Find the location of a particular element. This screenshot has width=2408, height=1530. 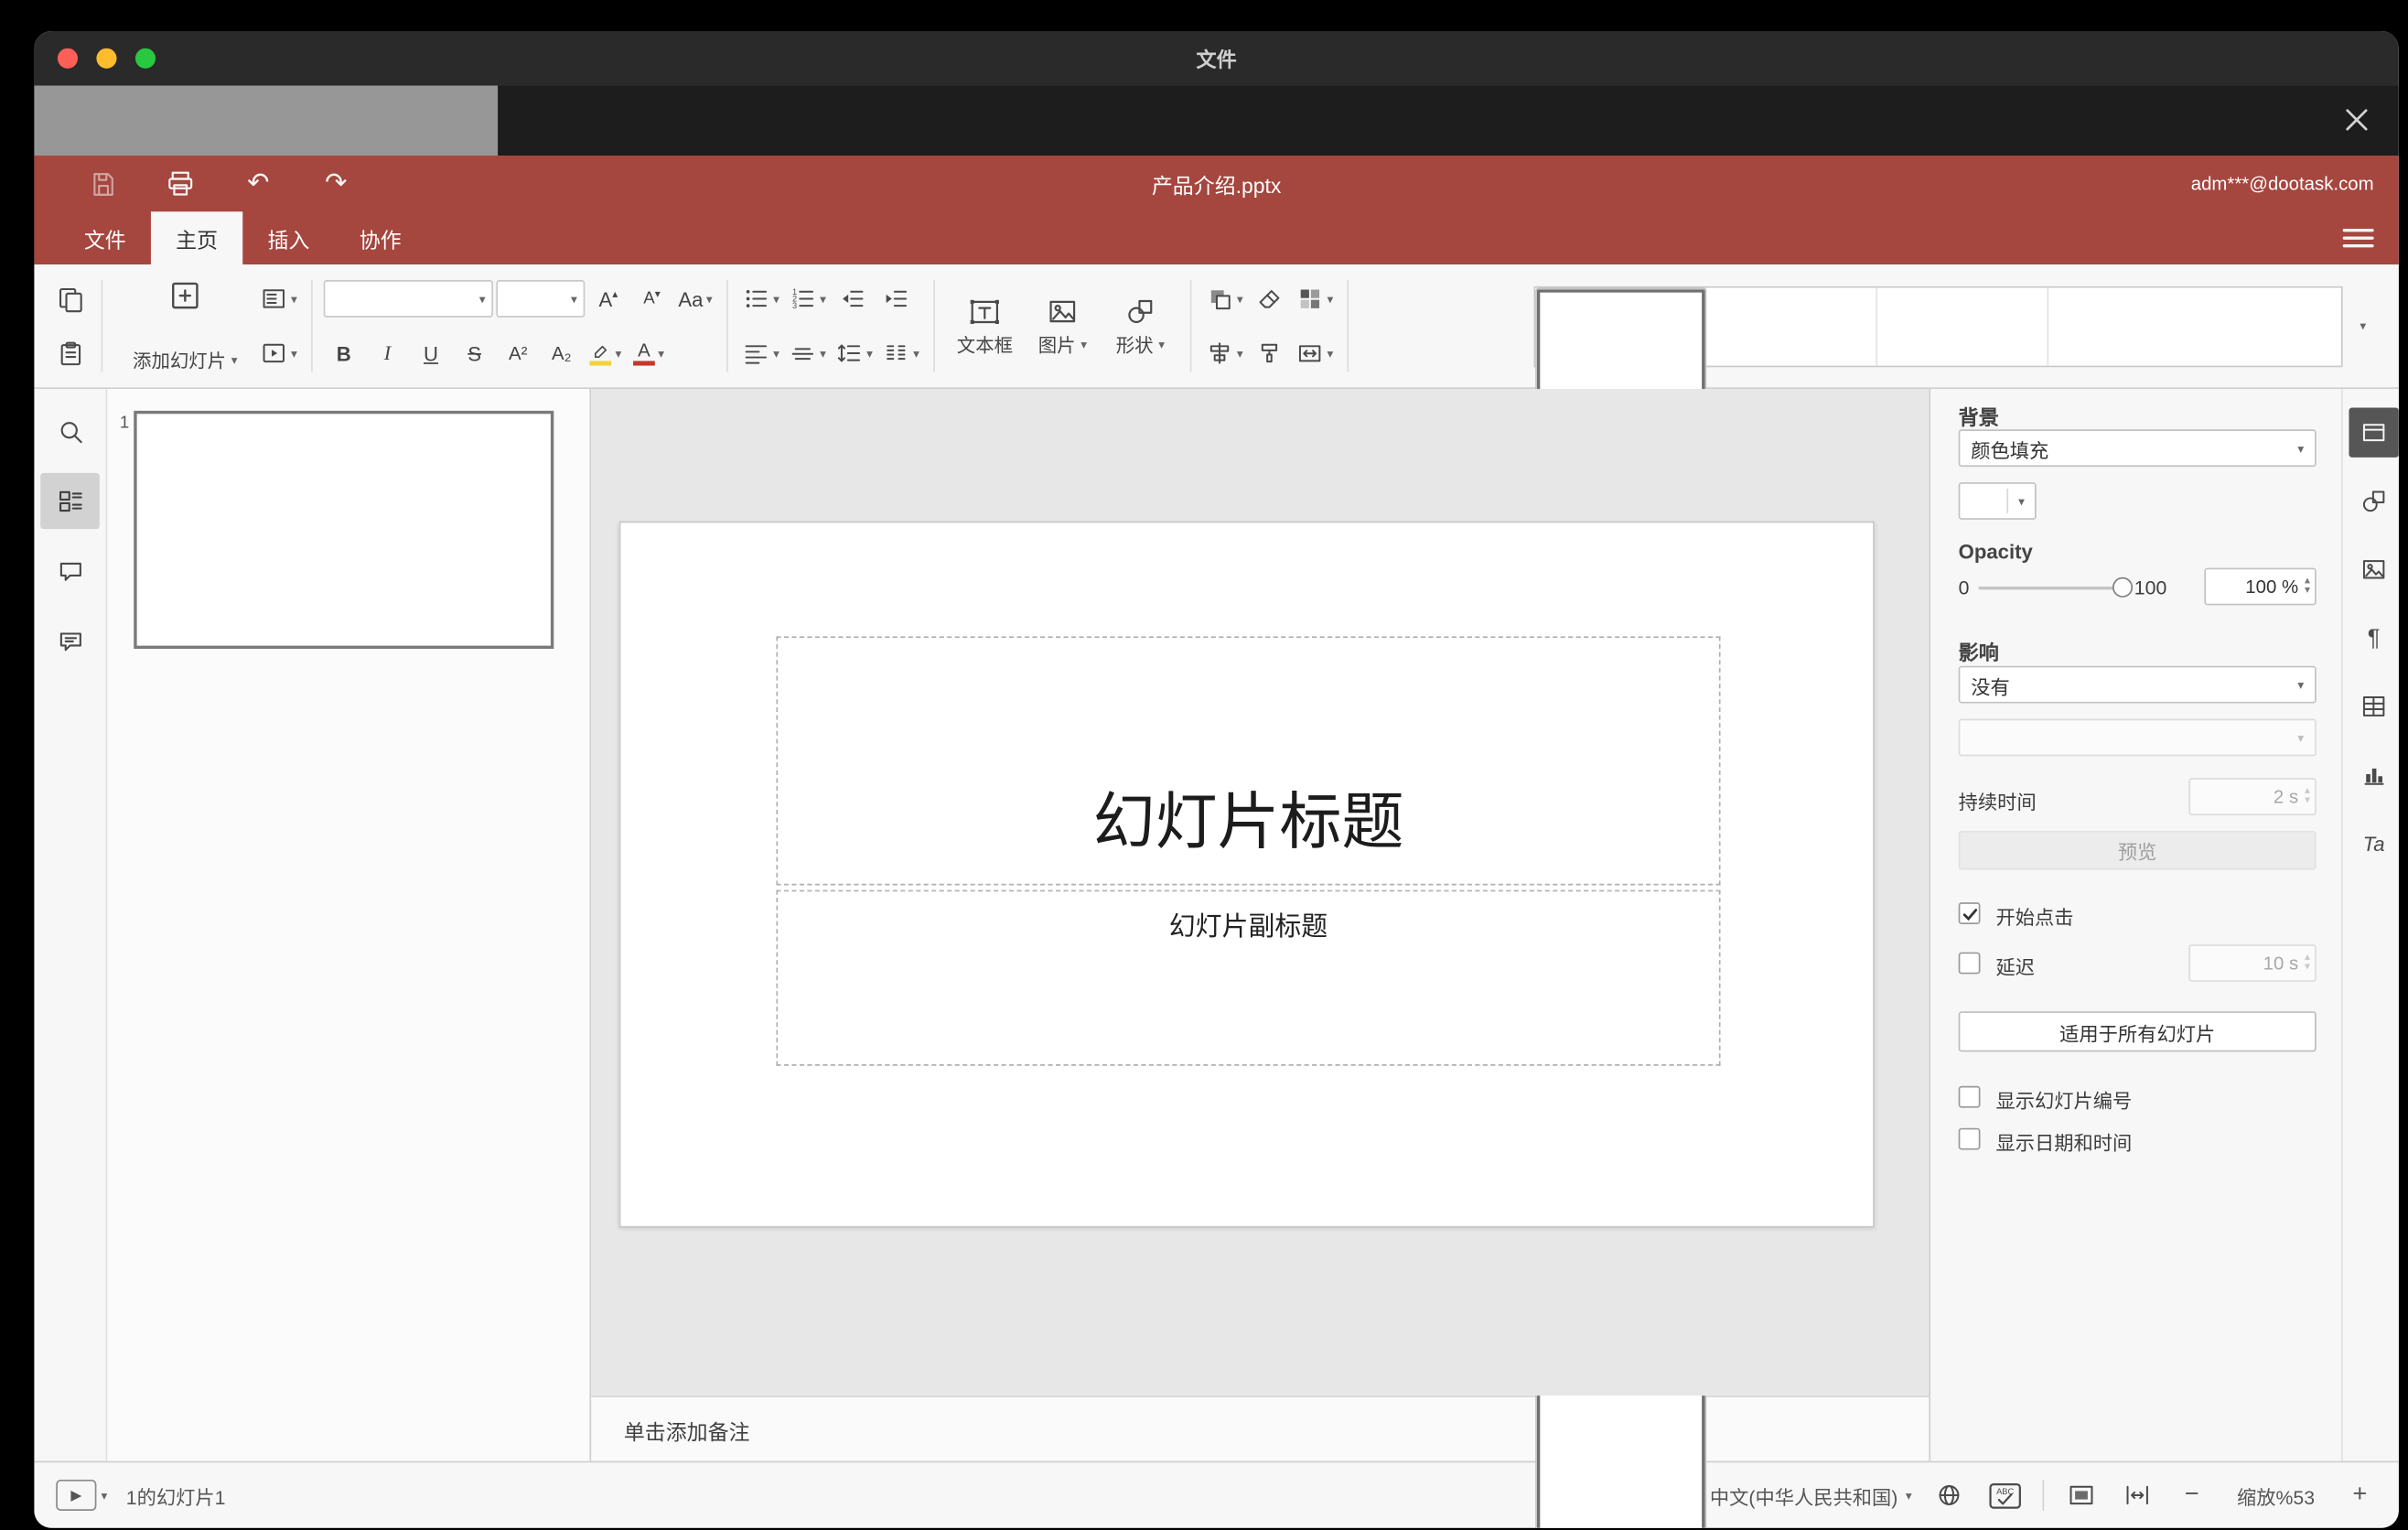

align-shape-icon: ▾ is located at coordinates (1224, 353).